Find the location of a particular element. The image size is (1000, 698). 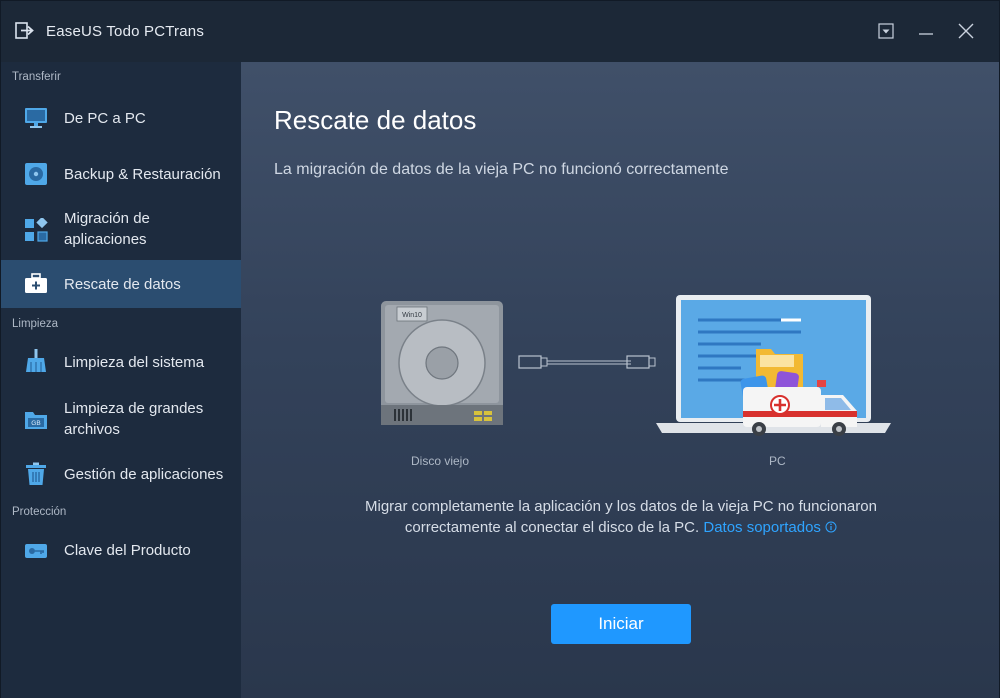

supported-data-link: Datos soportados is located at coordinates (770, 527).